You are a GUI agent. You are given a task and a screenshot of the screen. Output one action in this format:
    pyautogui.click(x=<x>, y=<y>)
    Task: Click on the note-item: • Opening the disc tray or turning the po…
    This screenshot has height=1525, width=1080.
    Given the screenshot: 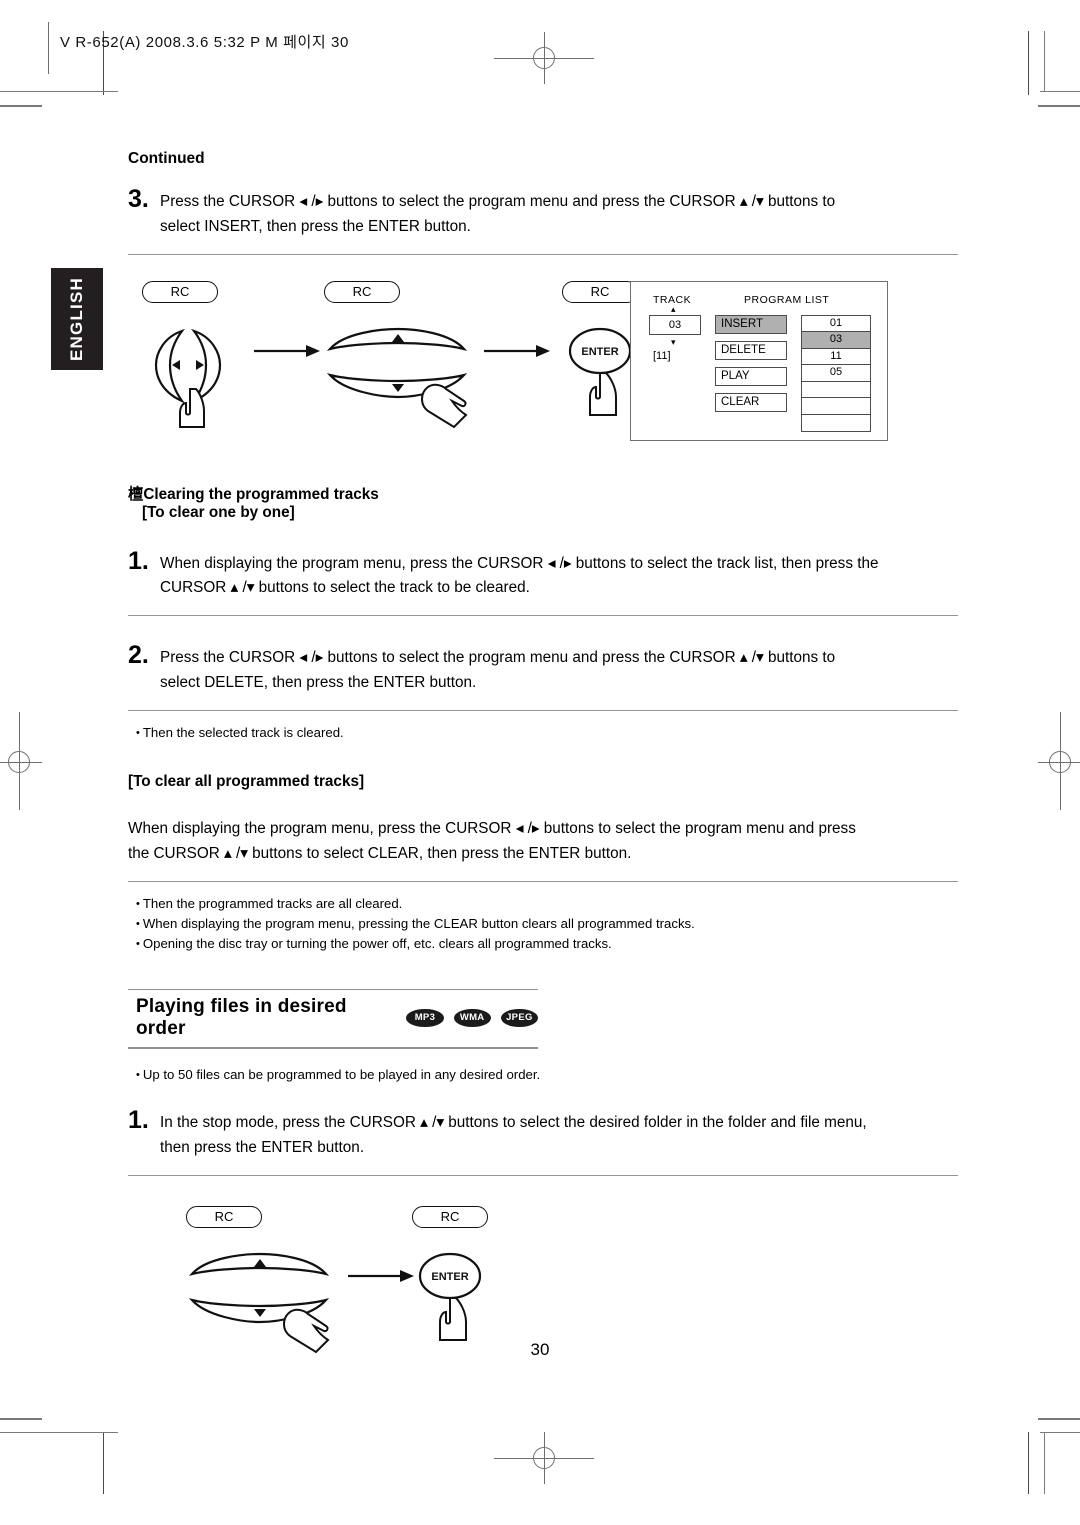 What is the action you would take?
    pyautogui.click(x=374, y=944)
    